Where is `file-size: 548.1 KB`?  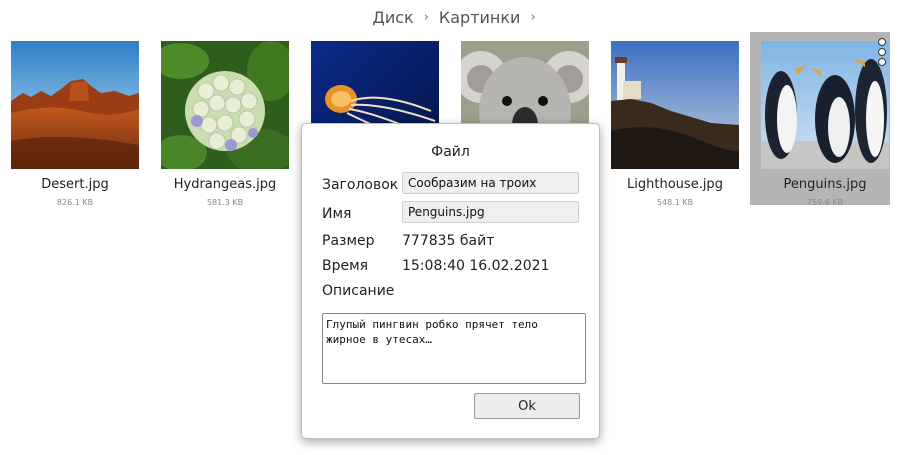
file-size: 548.1 KB is located at coordinates (675, 202).